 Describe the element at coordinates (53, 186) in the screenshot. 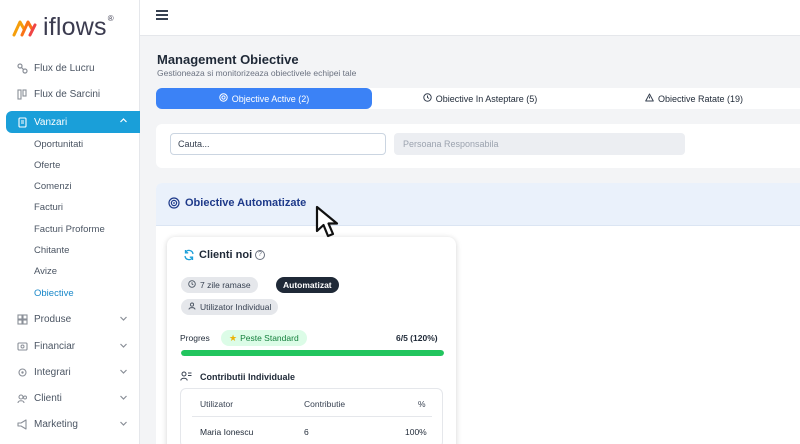

I see `sub-item-comenzi: Comenzi` at that location.